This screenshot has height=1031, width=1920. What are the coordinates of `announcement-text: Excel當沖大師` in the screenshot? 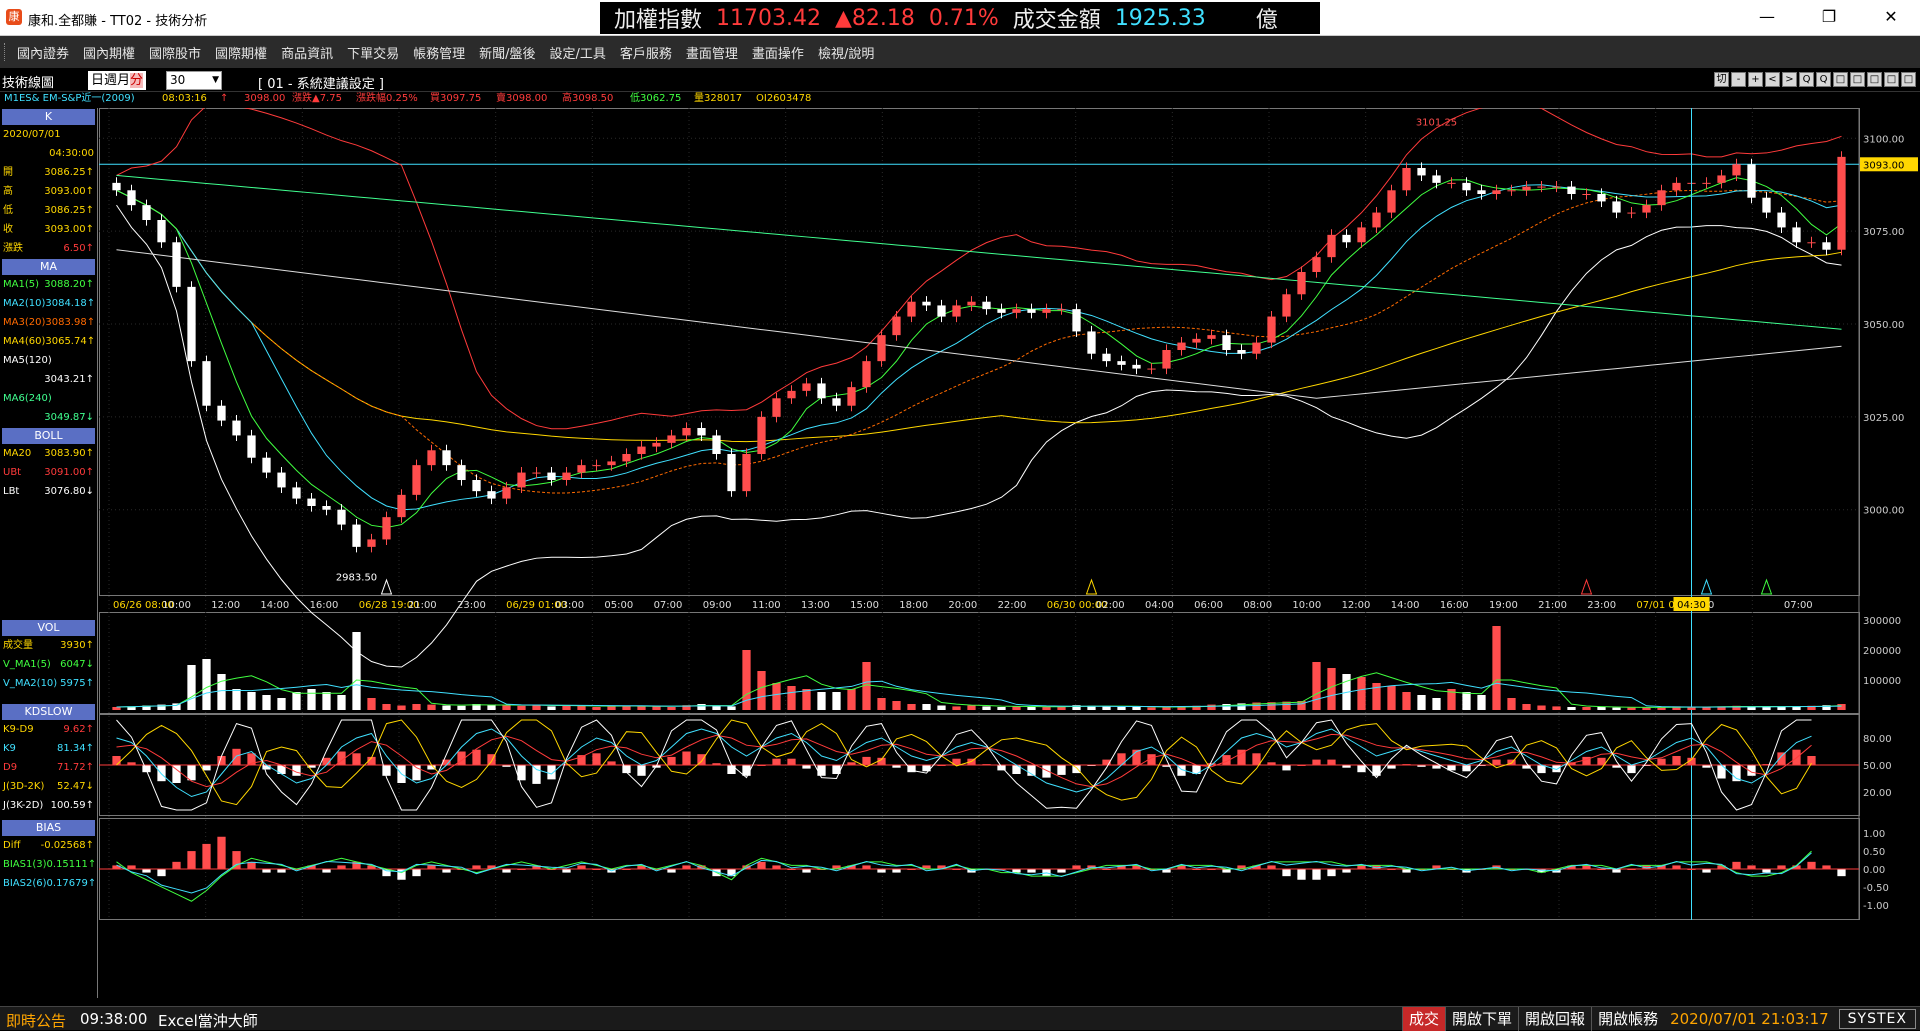 It's located at (208, 1020).